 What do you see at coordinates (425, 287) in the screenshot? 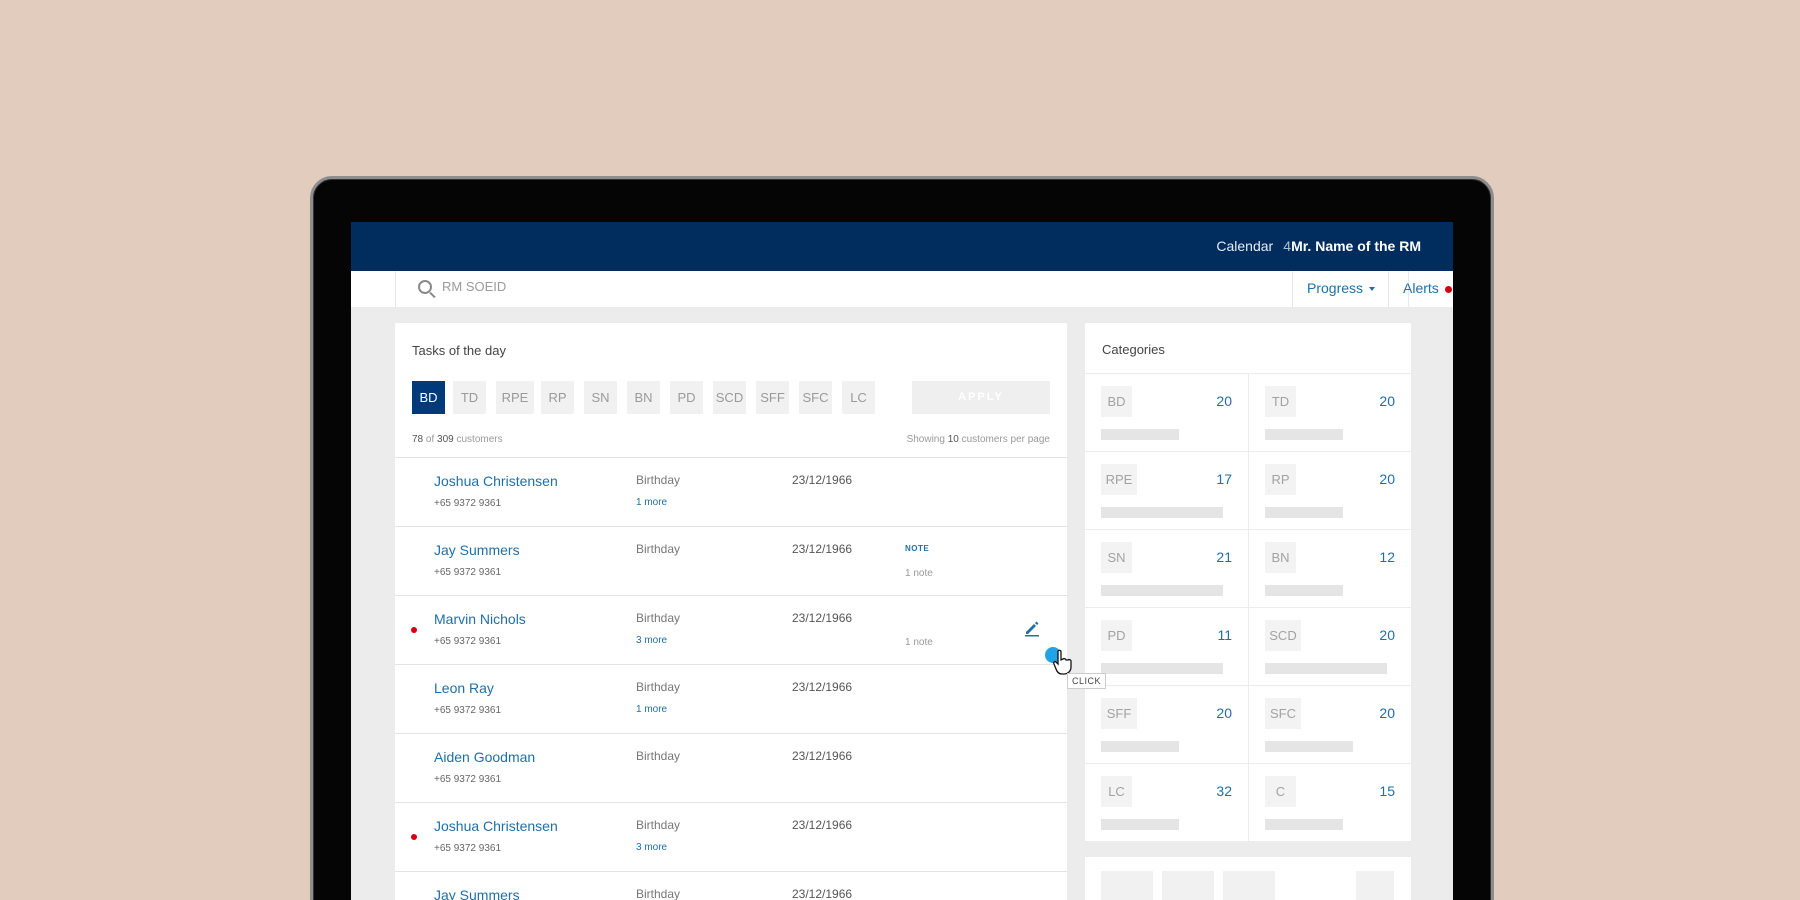
I see `search-icon` at bounding box center [425, 287].